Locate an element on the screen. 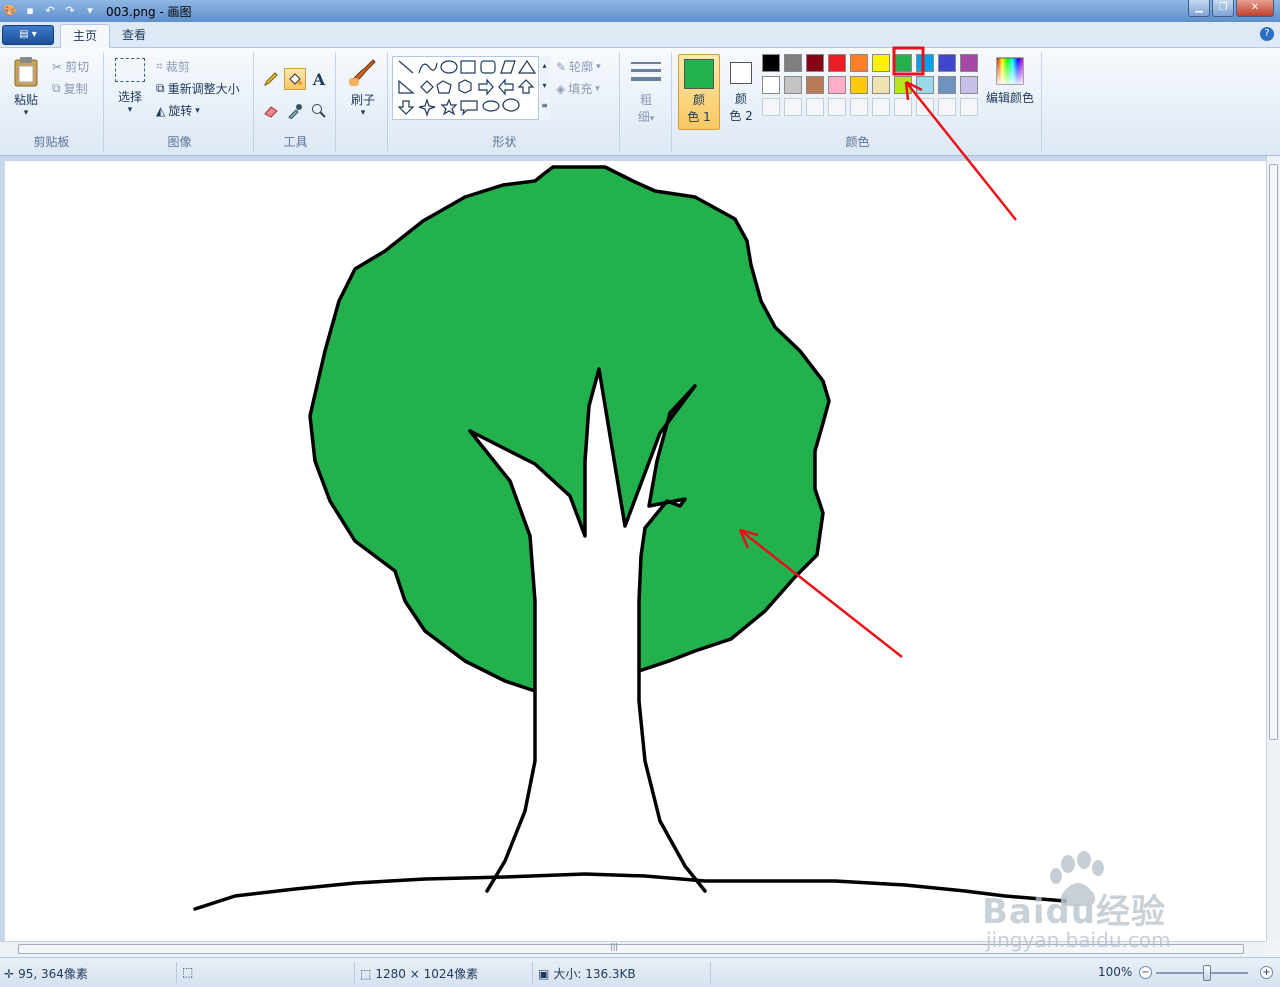  app-menu-button: ▤ ▾ is located at coordinates (28, 35).